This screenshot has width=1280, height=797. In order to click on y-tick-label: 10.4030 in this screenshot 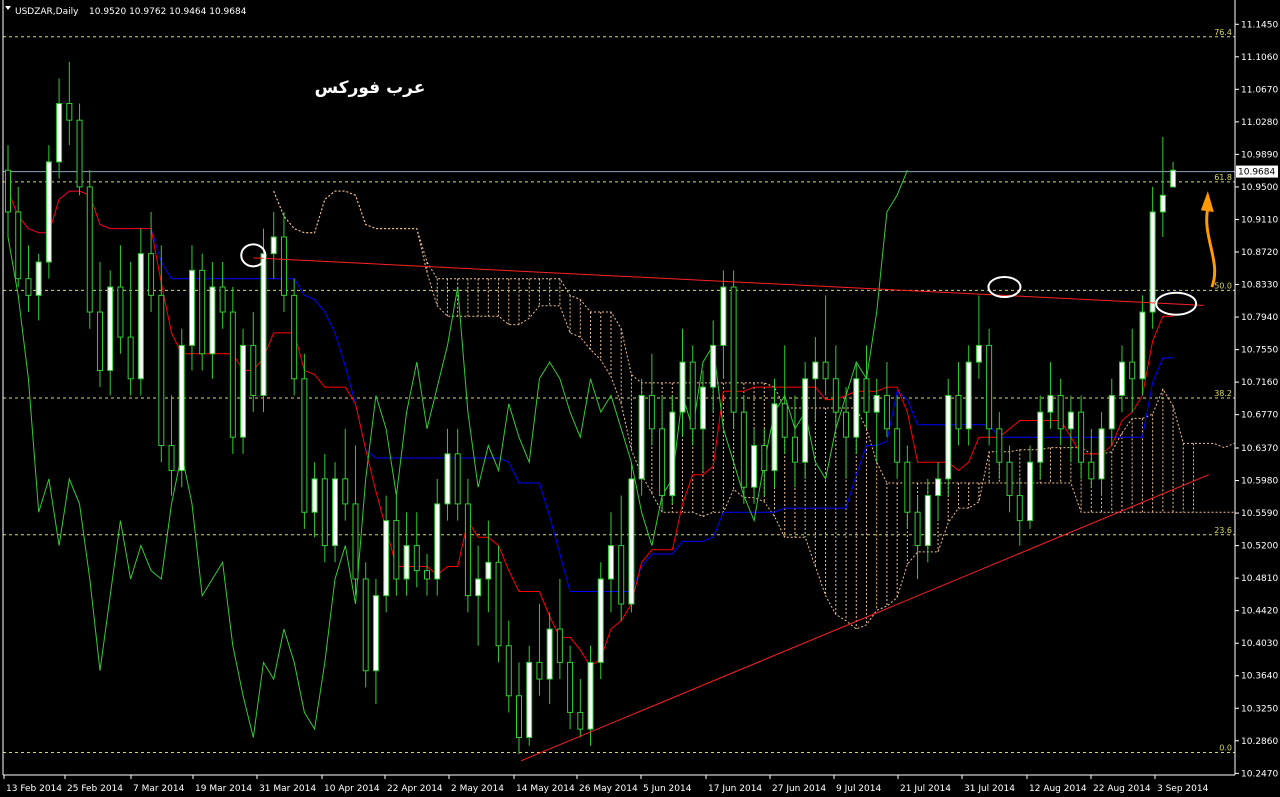, I will do `click(1259, 644)`.